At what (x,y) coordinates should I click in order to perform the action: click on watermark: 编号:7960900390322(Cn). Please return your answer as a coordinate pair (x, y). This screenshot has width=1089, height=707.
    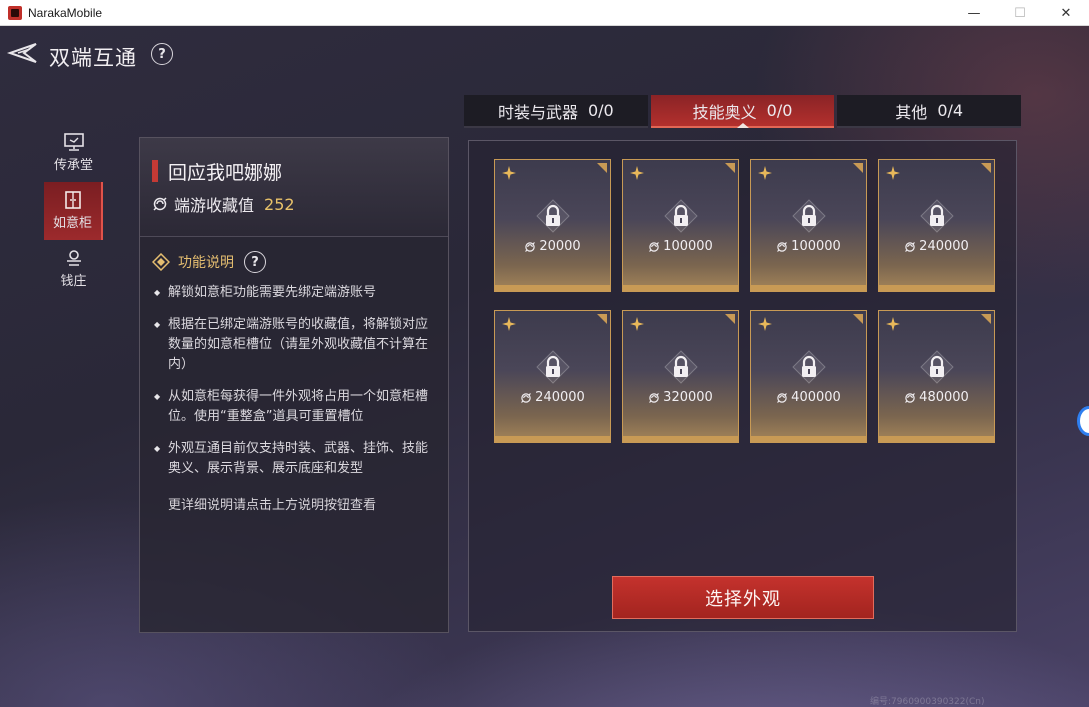
    Looking at the image, I should click on (927, 702).